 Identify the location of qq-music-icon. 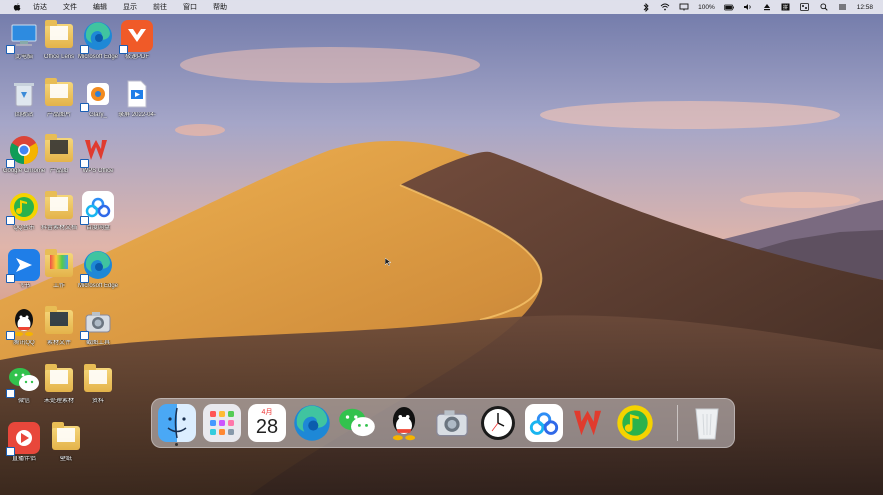
(635, 423).